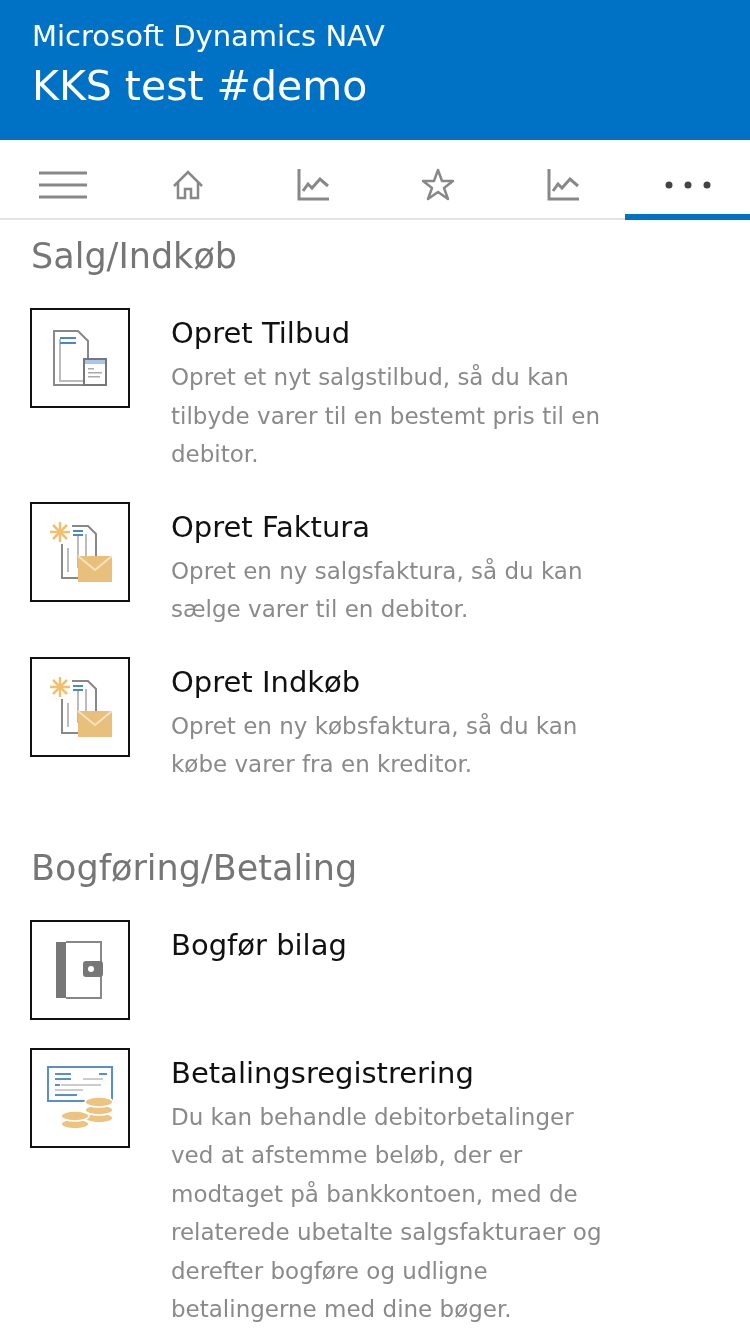  I want to click on action-title: Opret Indkøb, so click(391, 681).